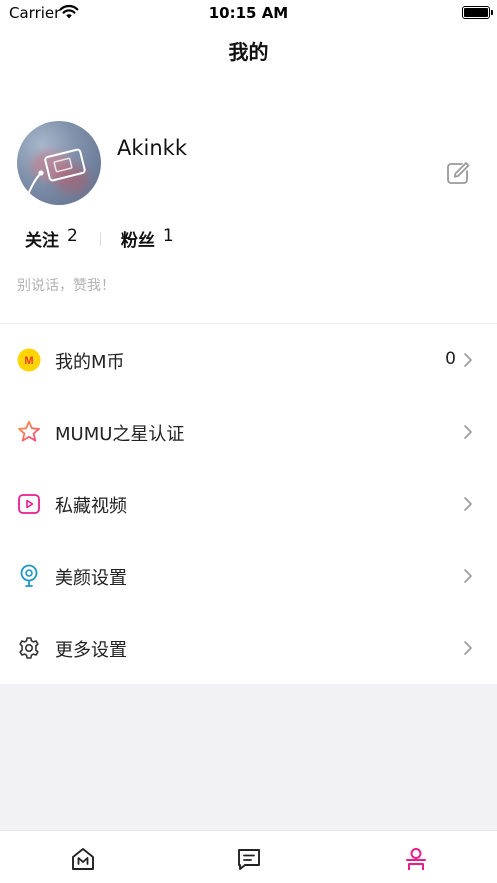 The image size is (497, 883). What do you see at coordinates (249, 859) in the screenshot?
I see `message-icon` at bounding box center [249, 859].